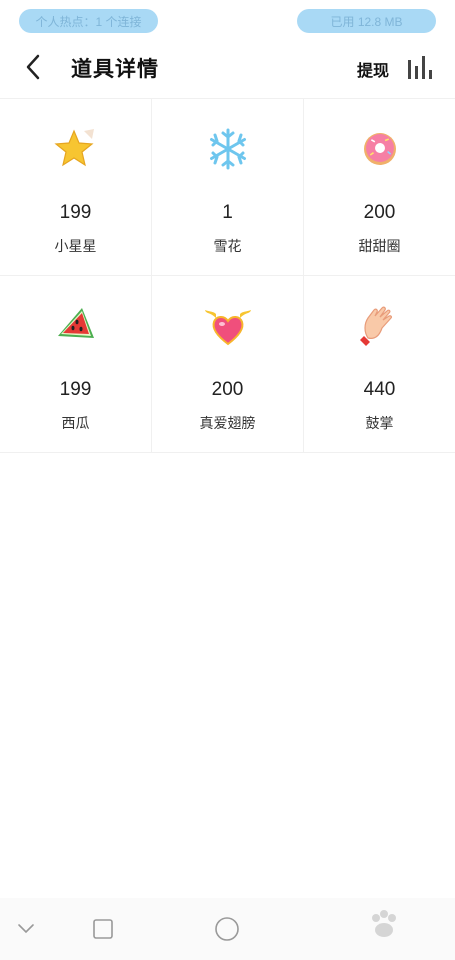 The height and width of the screenshot is (960, 455). I want to click on item-count: 1, so click(227, 212).